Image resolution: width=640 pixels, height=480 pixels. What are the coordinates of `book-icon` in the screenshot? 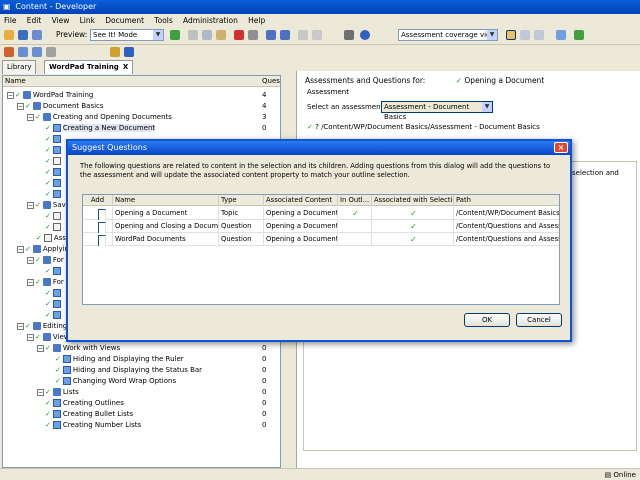 It's located at (36, 326).